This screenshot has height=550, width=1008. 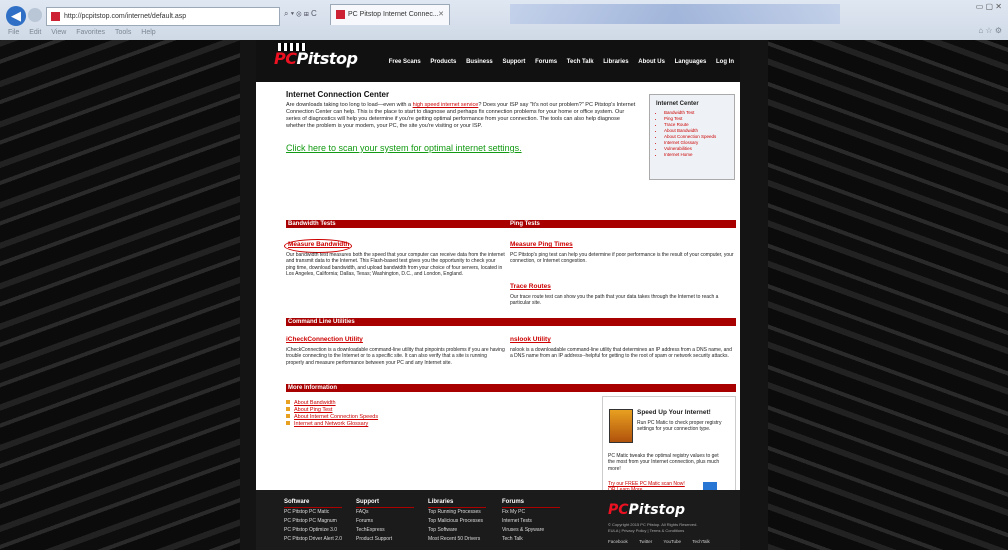 I want to click on footer-link: Top Software, so click(x=457, y=530).